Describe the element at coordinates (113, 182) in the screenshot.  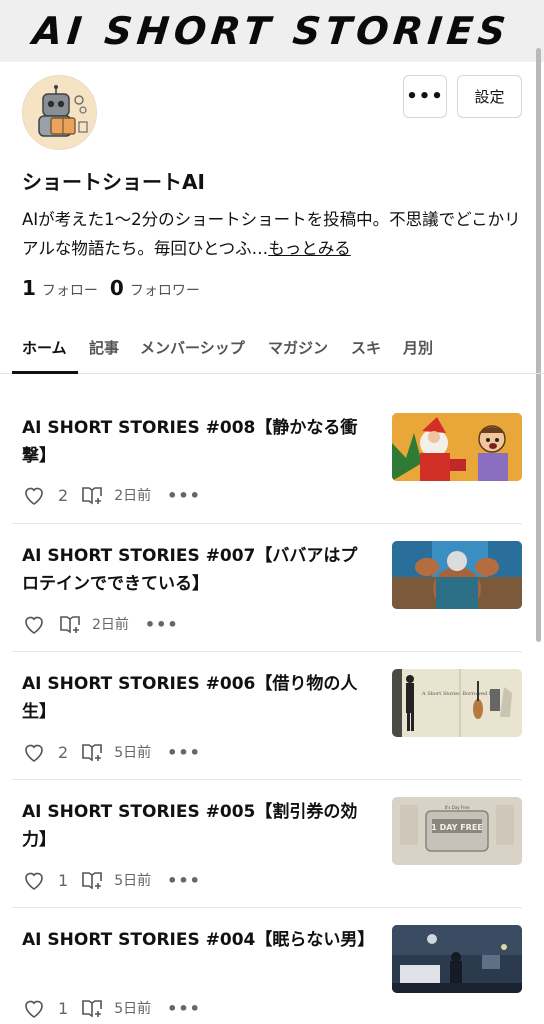
I see `profile-name: ショートショートAI` at that location.